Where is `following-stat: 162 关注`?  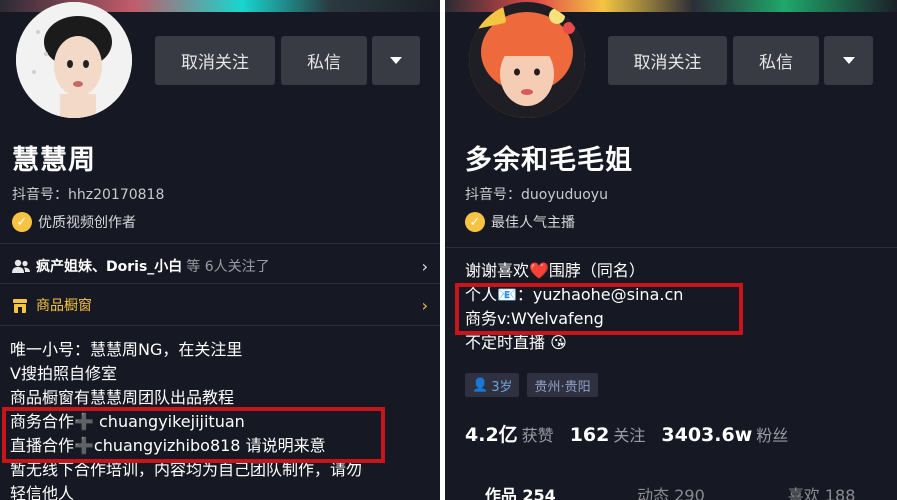
following-stat: 162 关注 is located at coordinates (608, 434).